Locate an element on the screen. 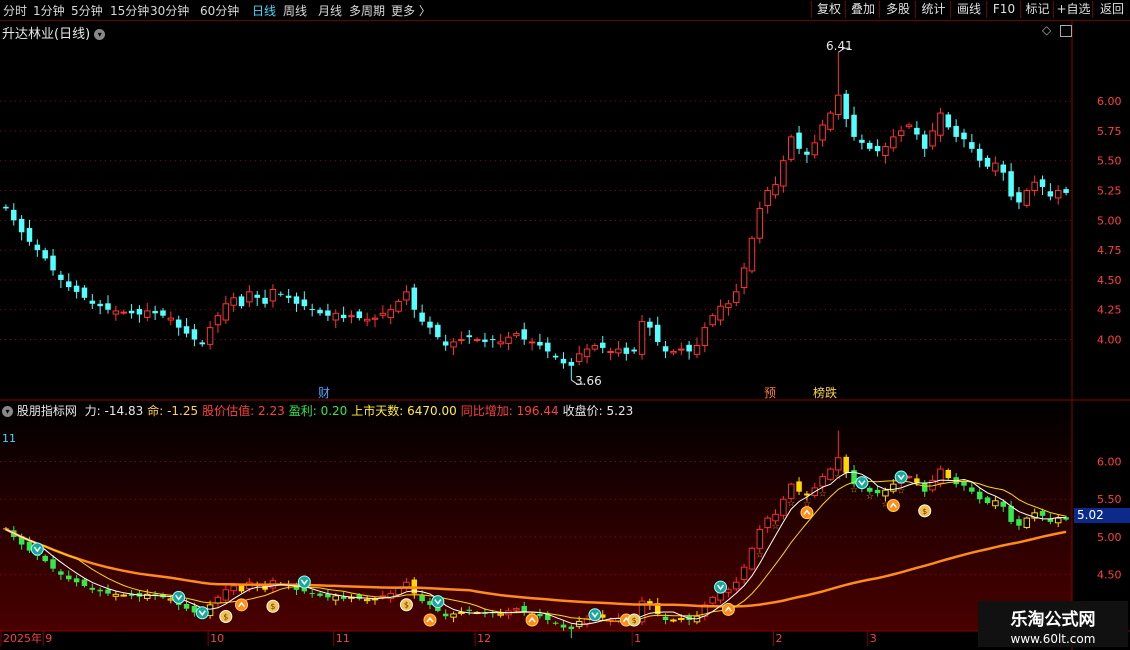  event-tag-forecast: 预 is located at coordinates (770, 392).